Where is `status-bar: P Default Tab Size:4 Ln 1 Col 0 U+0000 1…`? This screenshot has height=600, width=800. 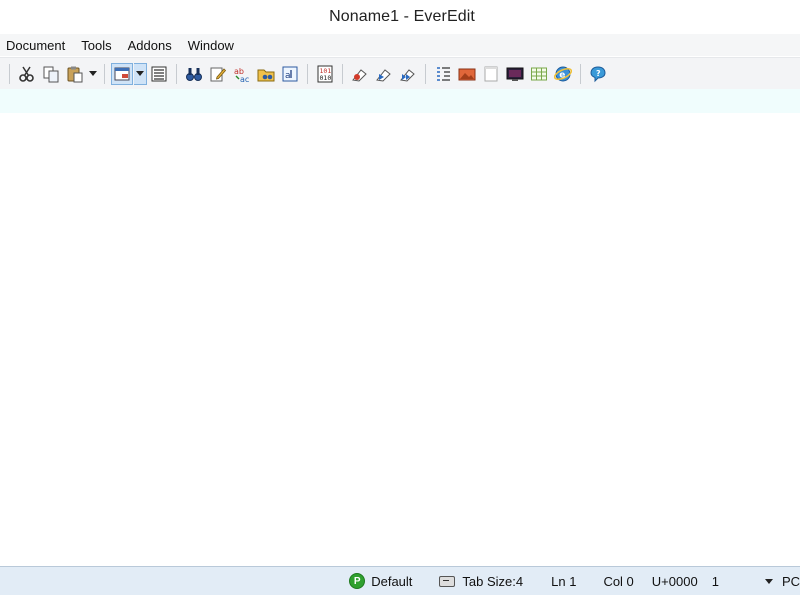
status-bar: P Default Tab Size:4 Ln 1 Col 0 U+0000 1… is located at coordinates (400, 580).